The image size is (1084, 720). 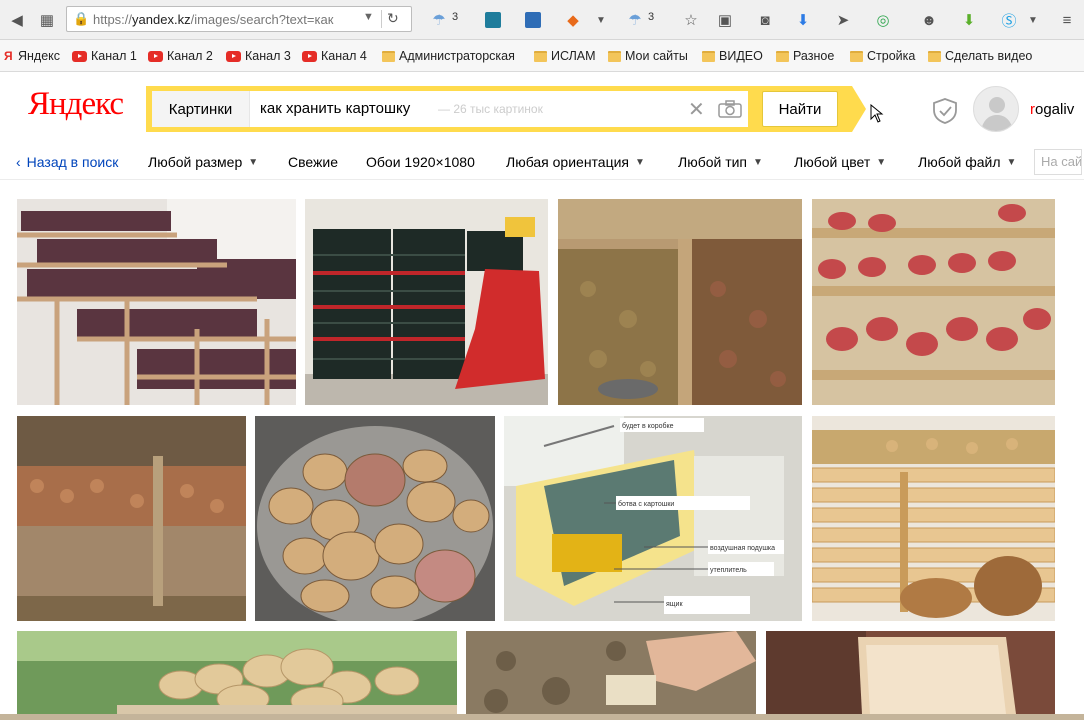 I want to click on grammar-icon: ◎, so click(x=883, y=20).